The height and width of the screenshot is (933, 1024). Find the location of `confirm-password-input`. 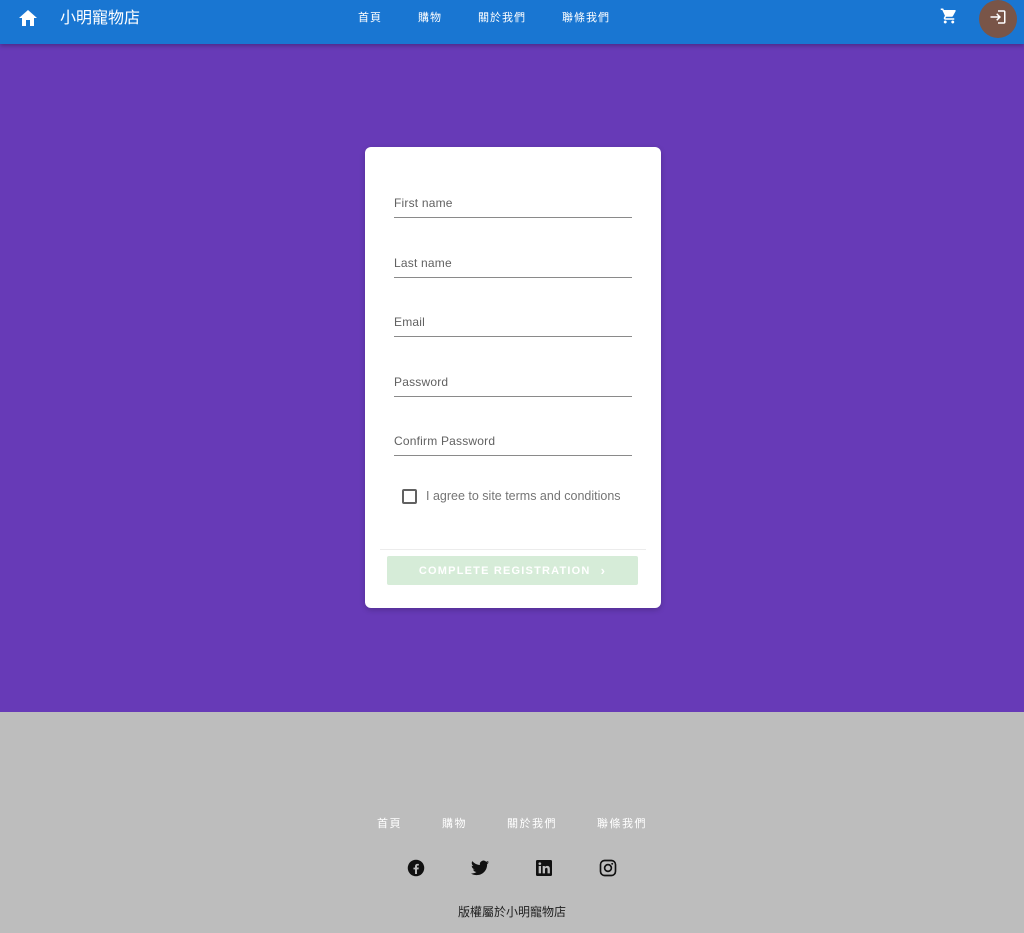

confirm-password-input is located at coordinates (513, 437).